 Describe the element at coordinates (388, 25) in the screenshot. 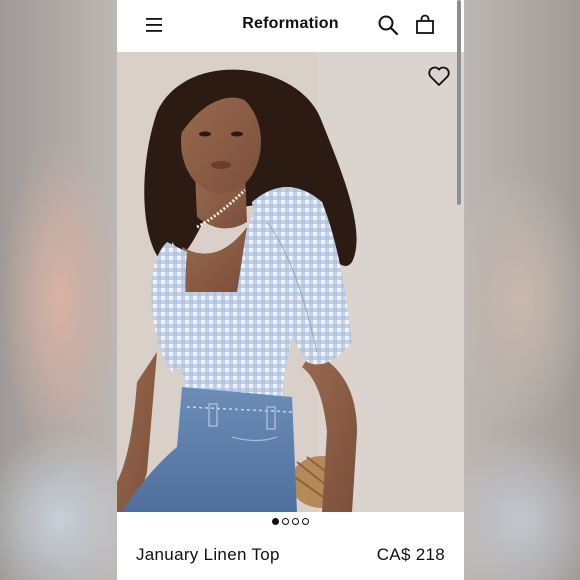

I see `search-icon` at that location.